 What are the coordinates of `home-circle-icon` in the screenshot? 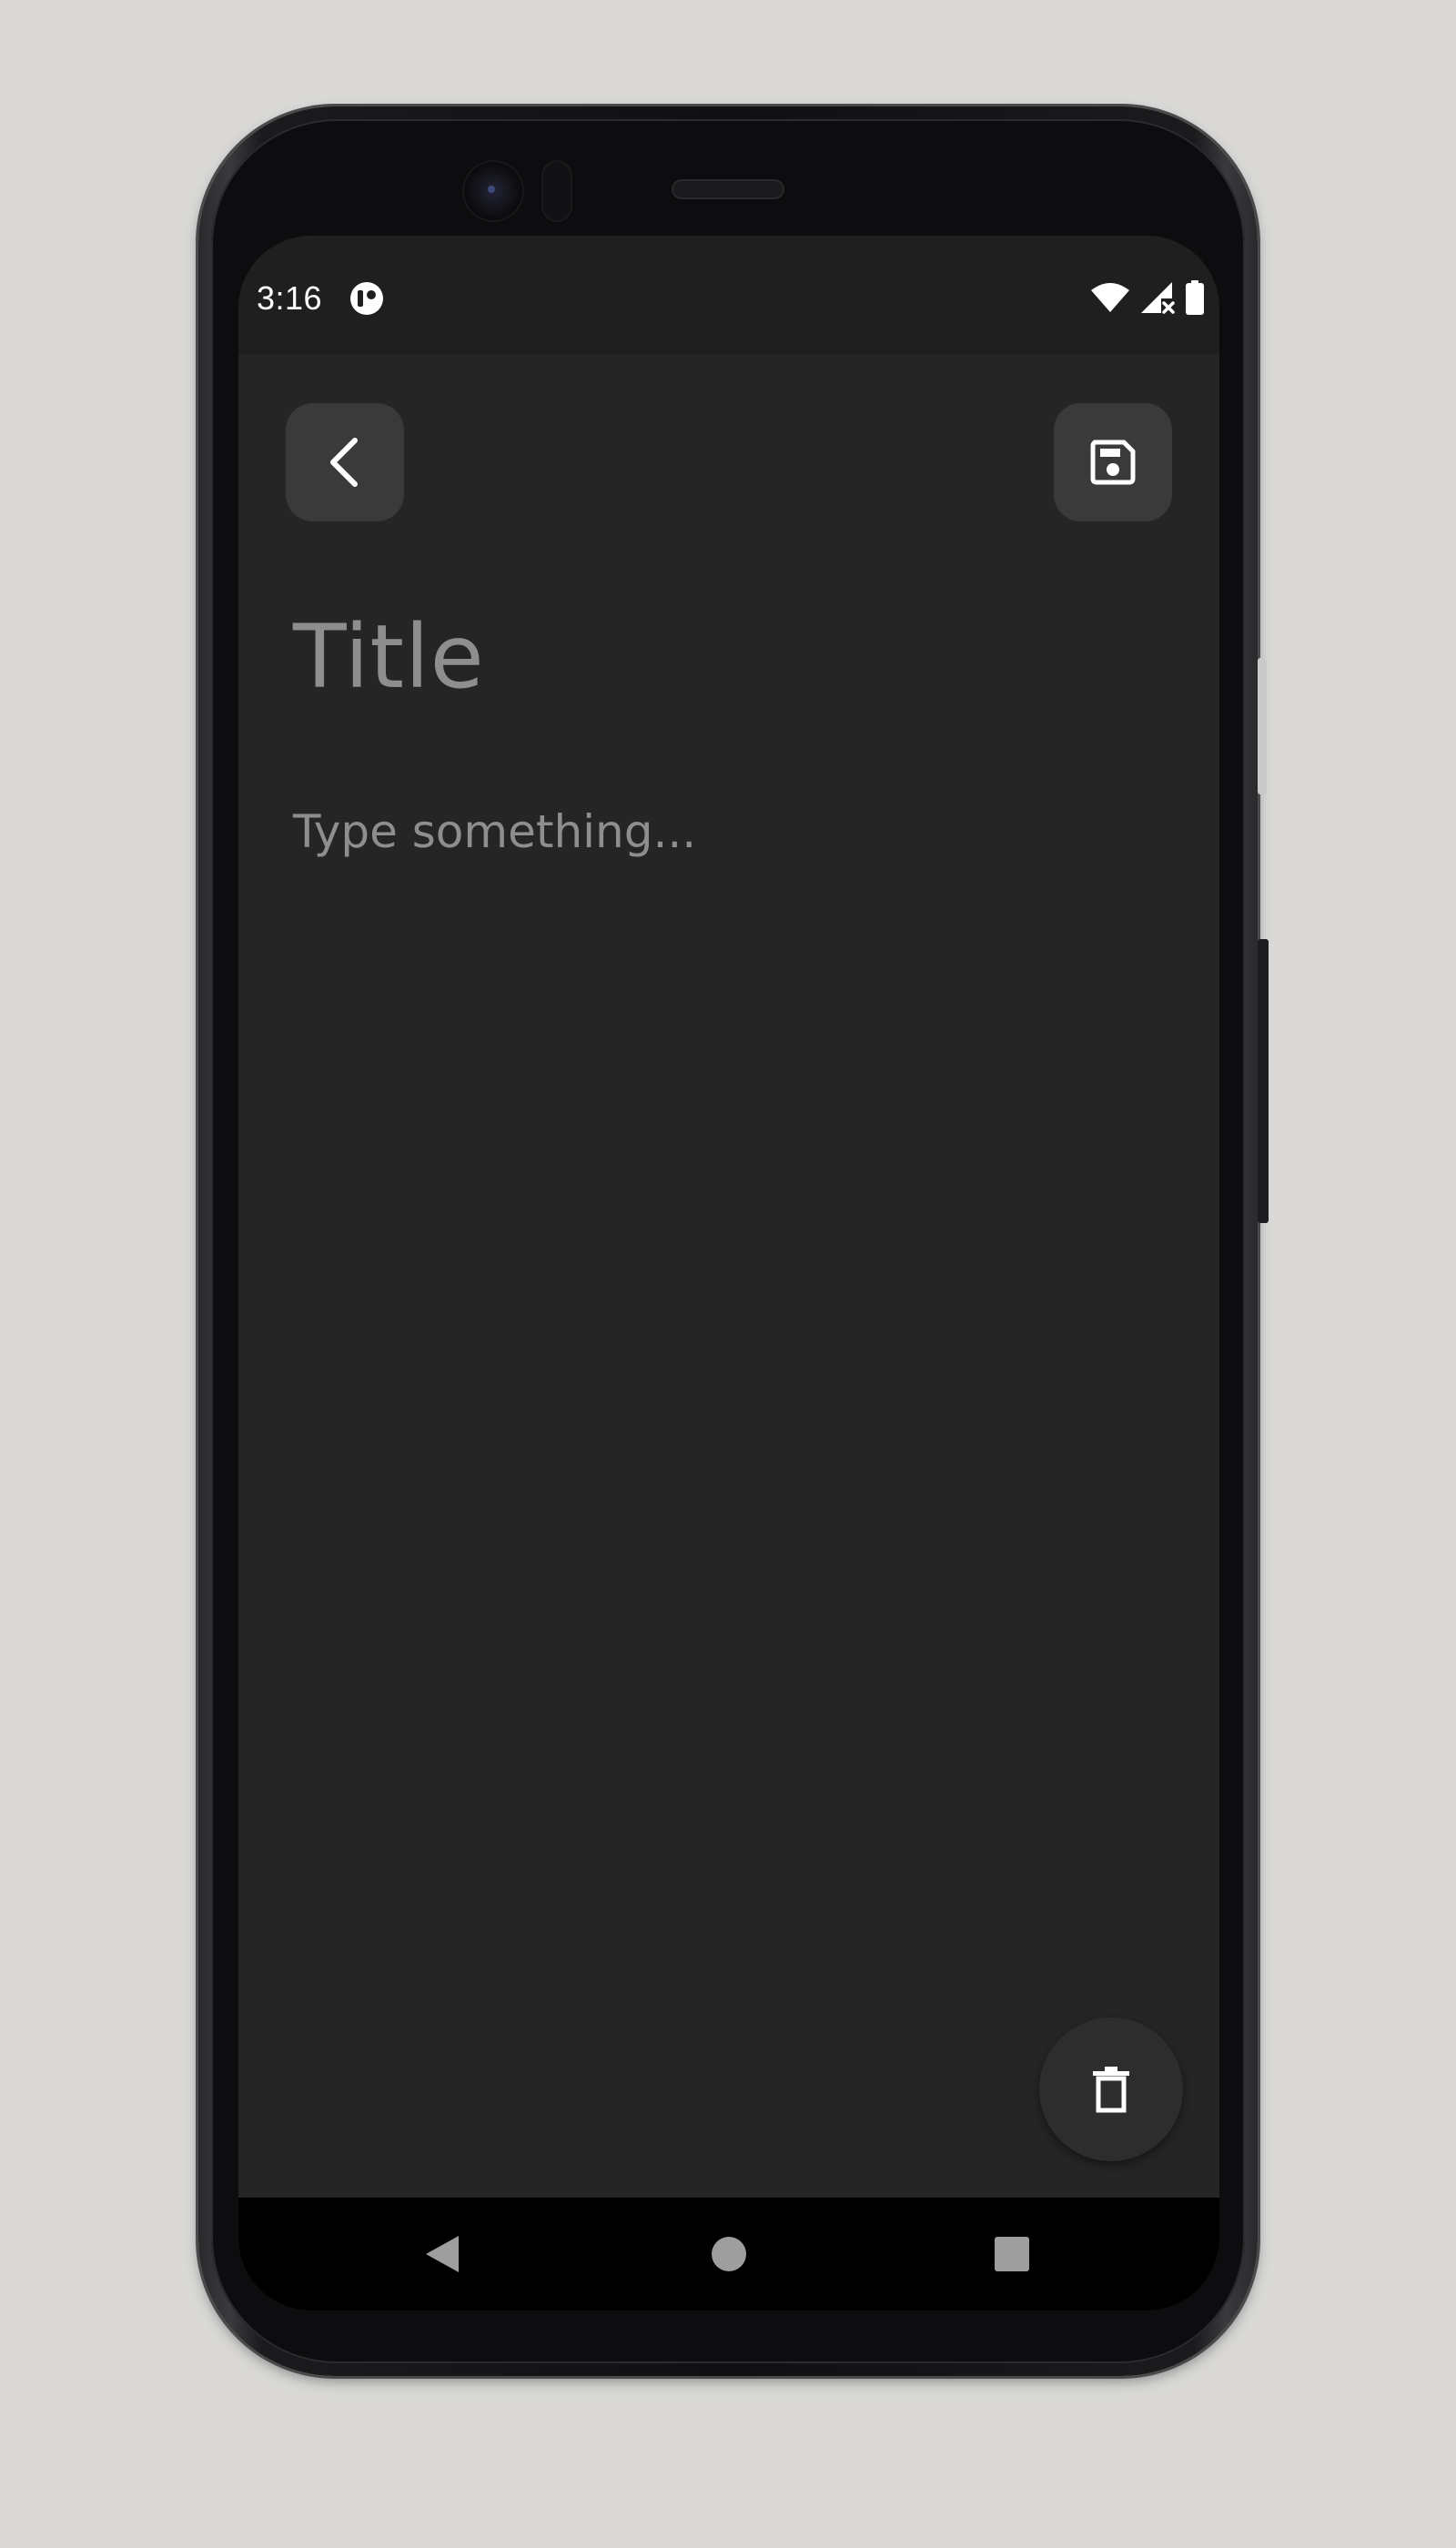 It's located at (729, 2254).